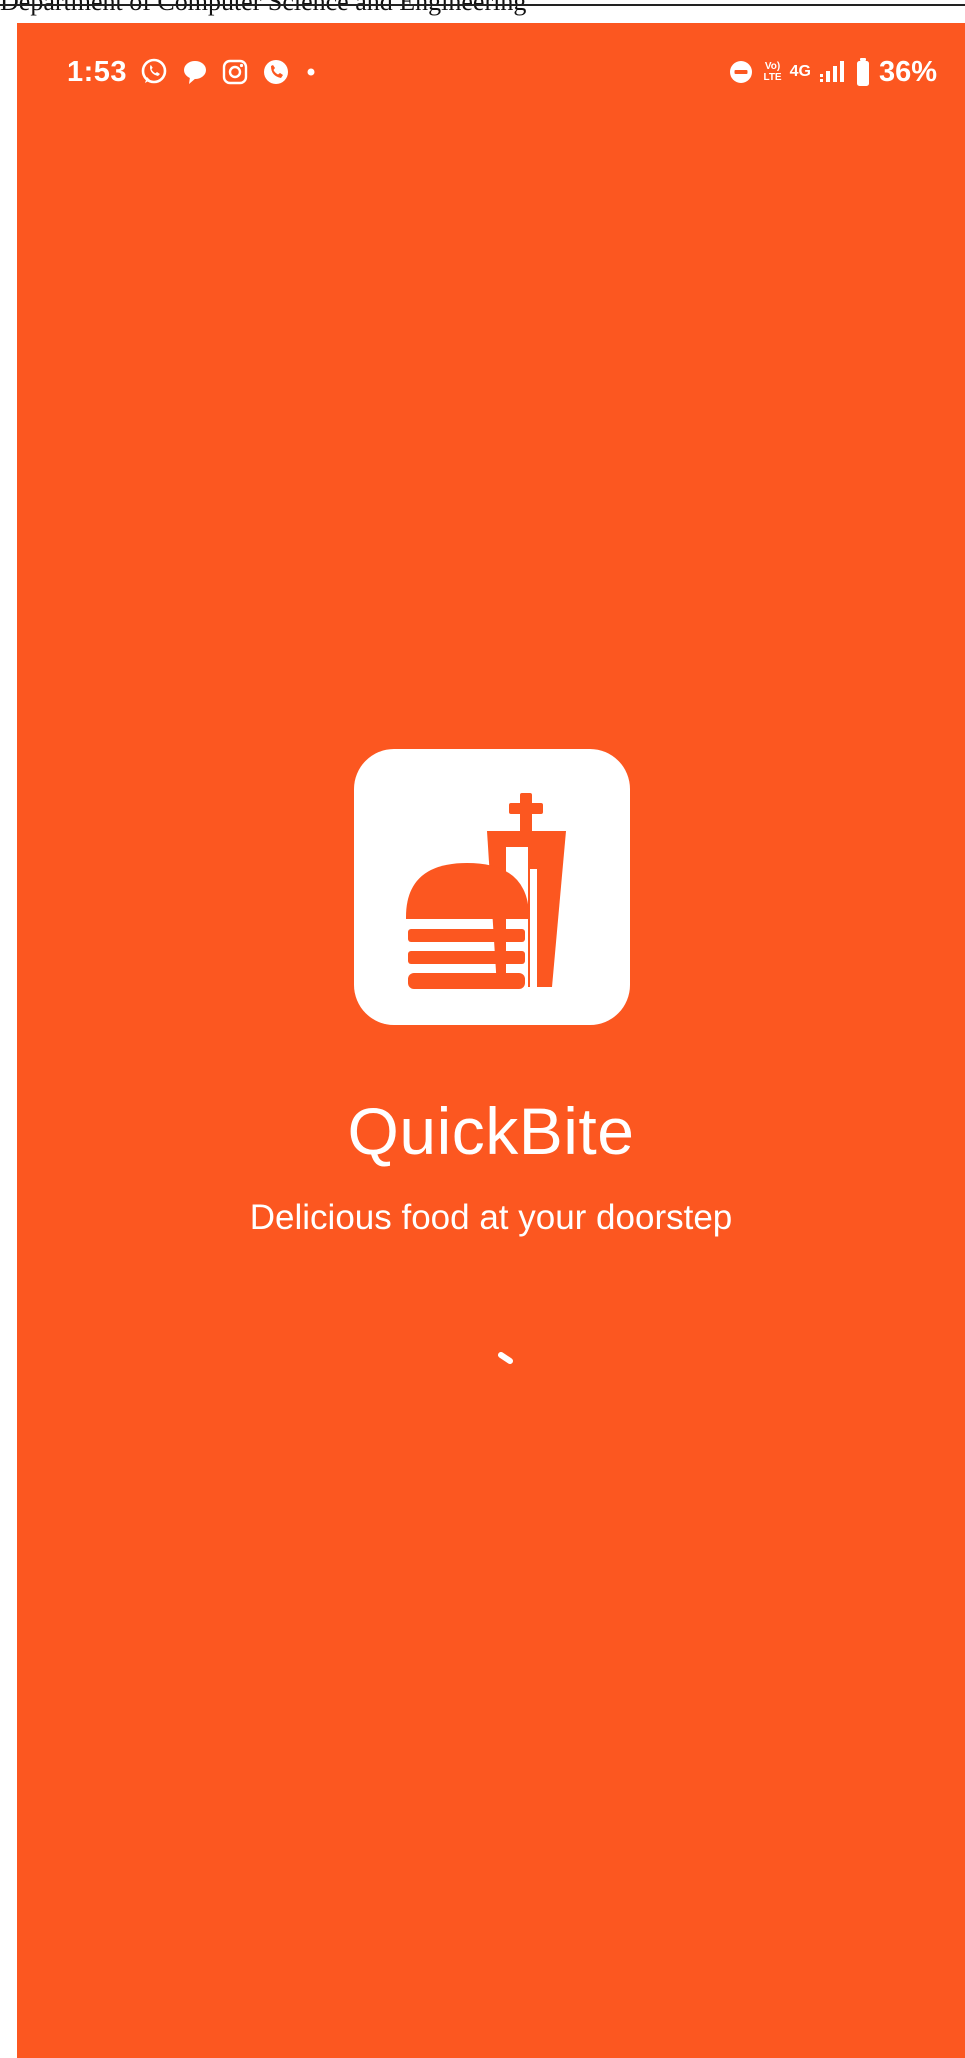 The width and height of the screenshot is (965, 2058). Describe the element at coordinates (907, 71) in the screenshot. I see `battery-percentage: 36%` at that location.